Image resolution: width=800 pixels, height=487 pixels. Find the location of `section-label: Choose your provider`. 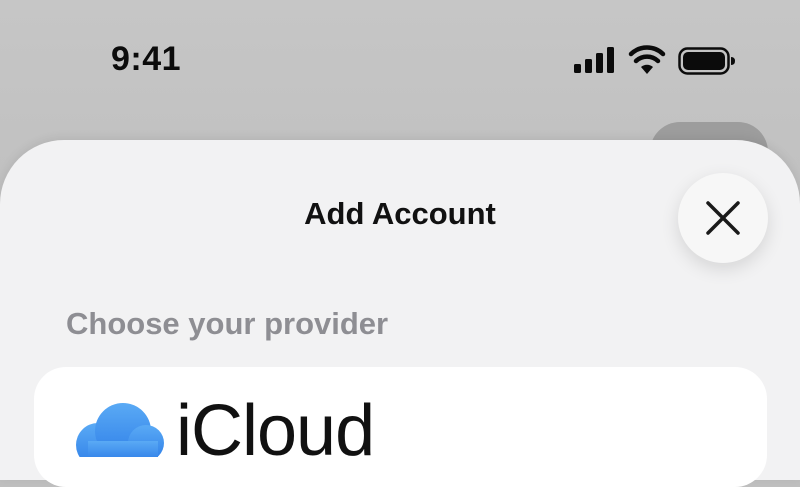

section-label: Choose your provider is located at coordinates (227, 323).